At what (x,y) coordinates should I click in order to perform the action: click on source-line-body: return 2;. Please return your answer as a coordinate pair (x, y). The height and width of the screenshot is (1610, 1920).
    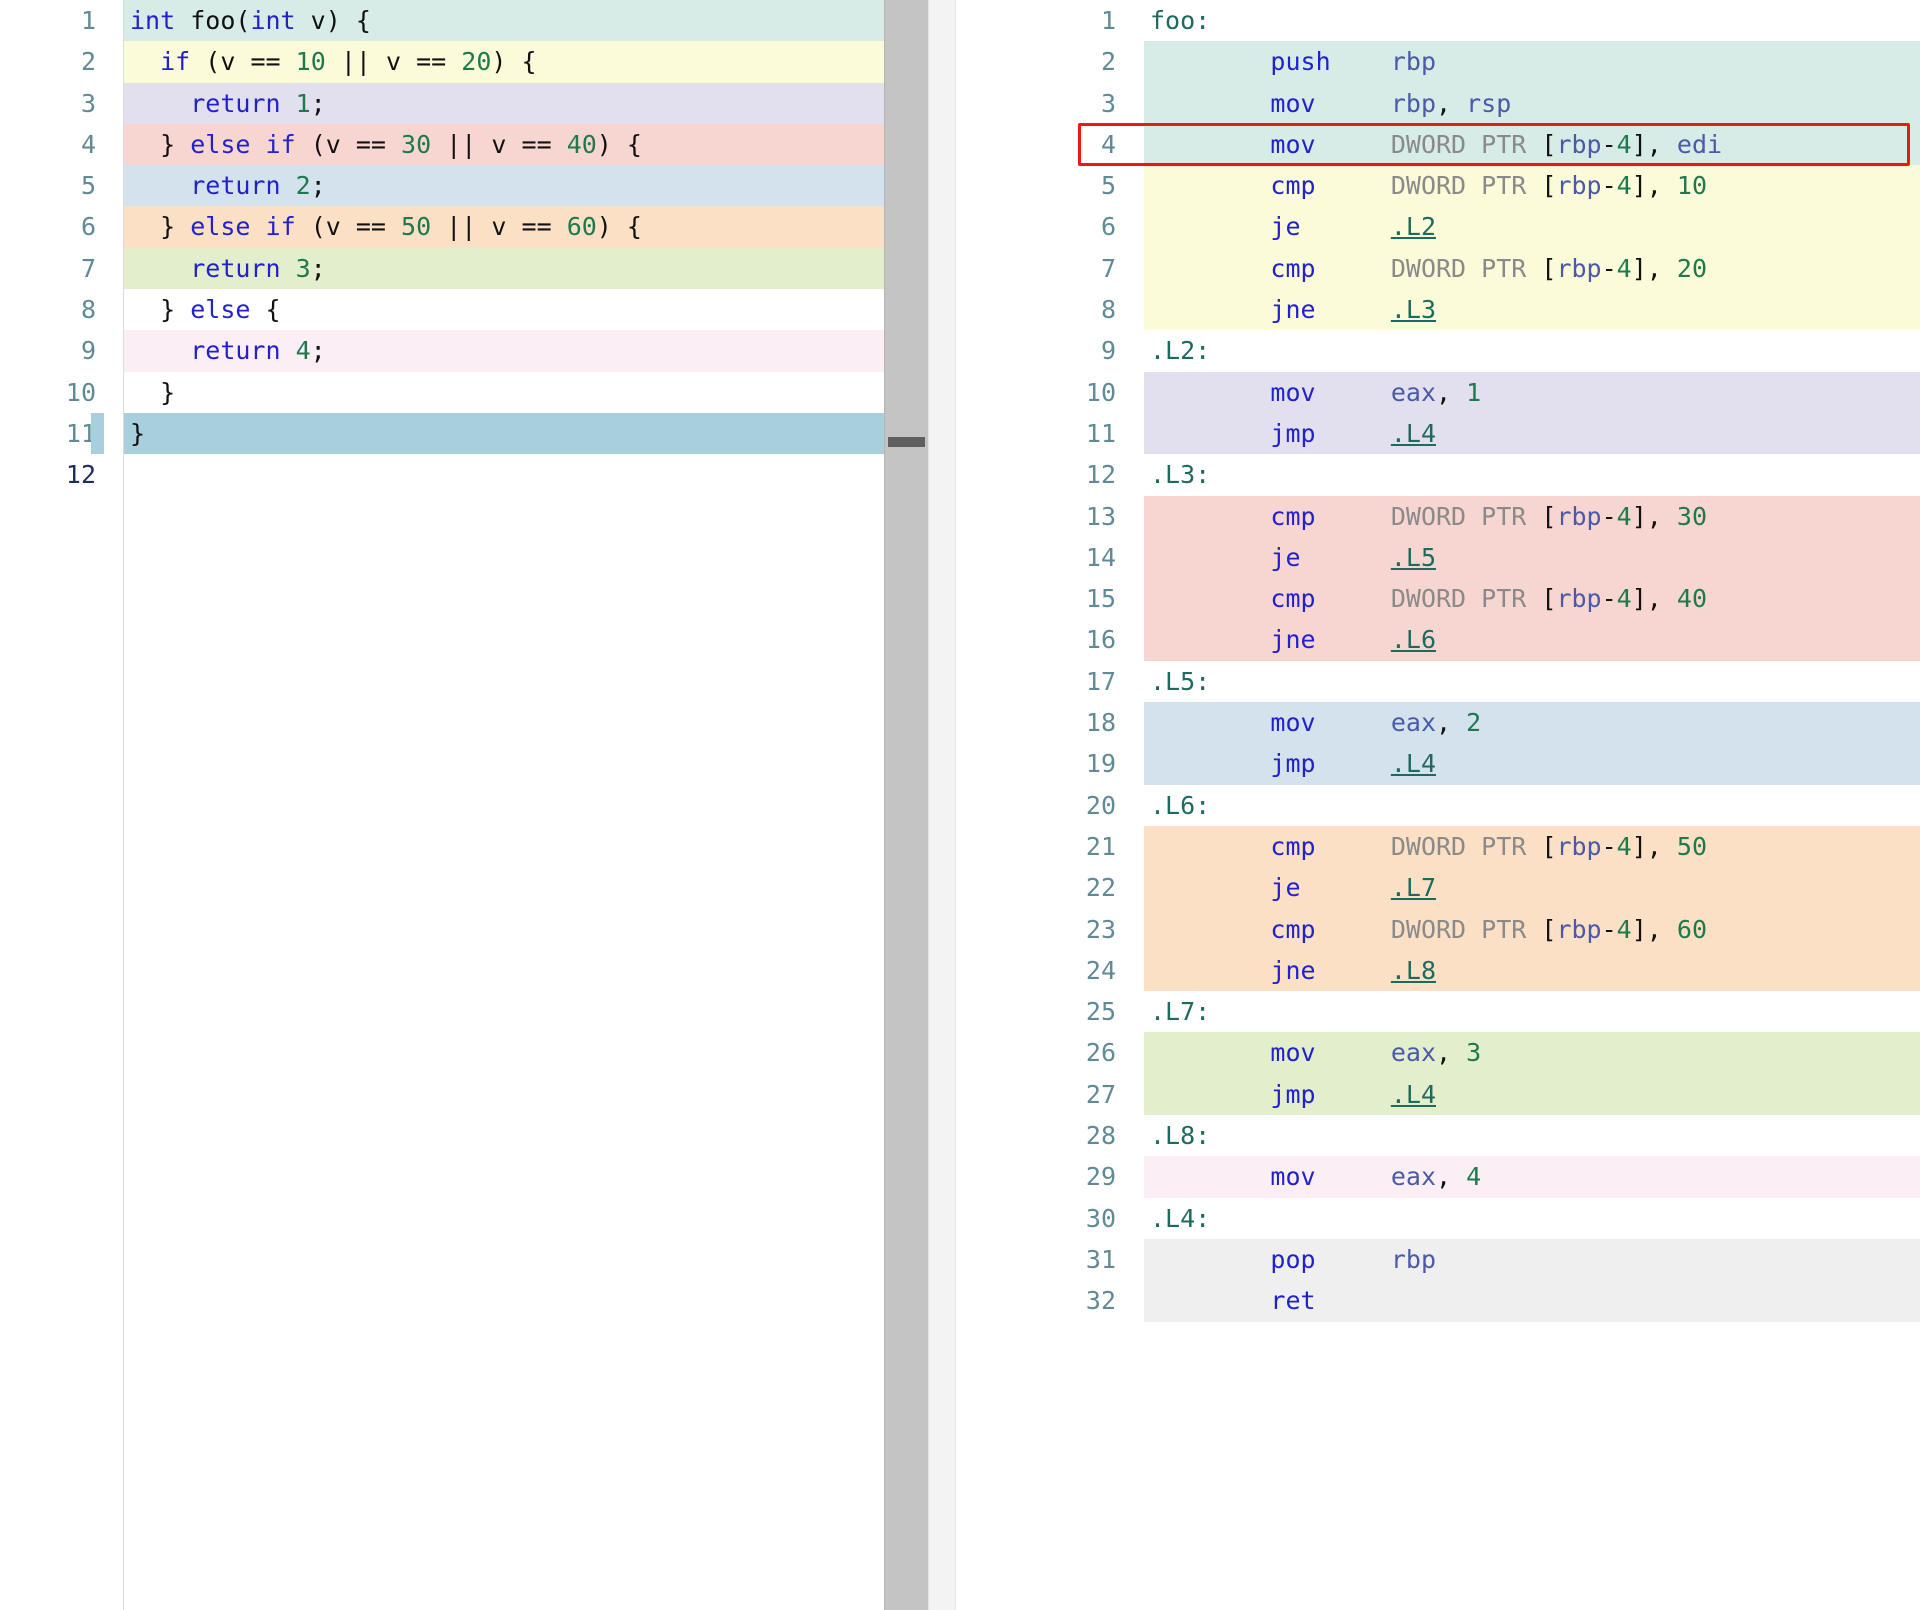
    Looking at the image, I should click on (504, 186).